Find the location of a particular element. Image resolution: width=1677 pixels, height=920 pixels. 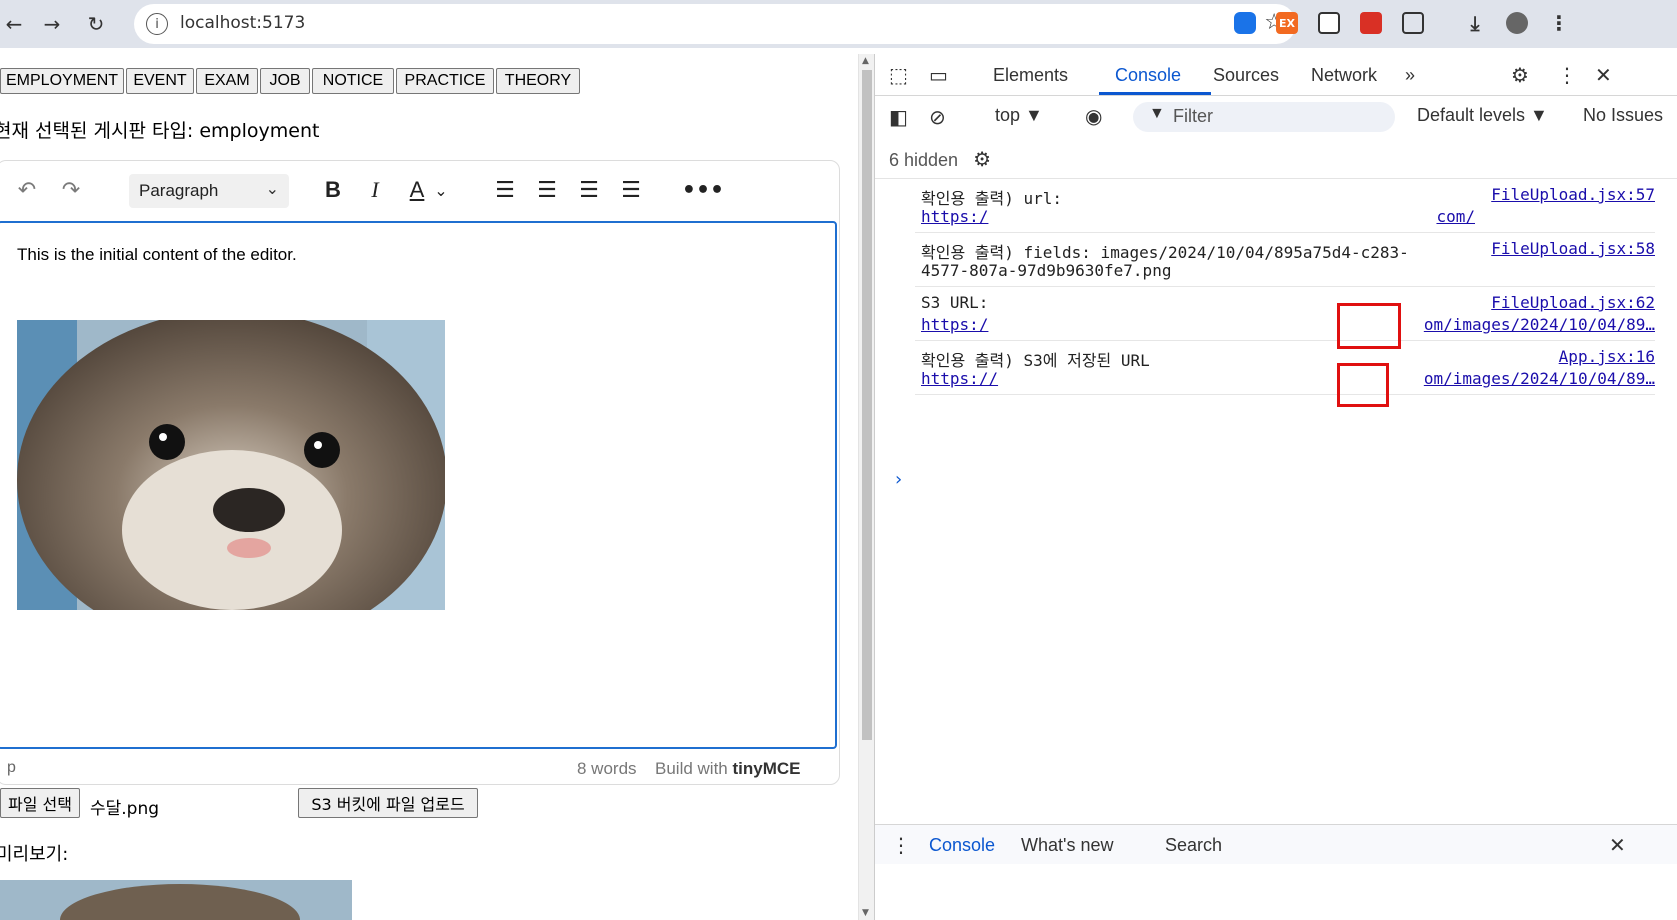

clear-console-icon: ⊘ is located at coordinates (937, 117).